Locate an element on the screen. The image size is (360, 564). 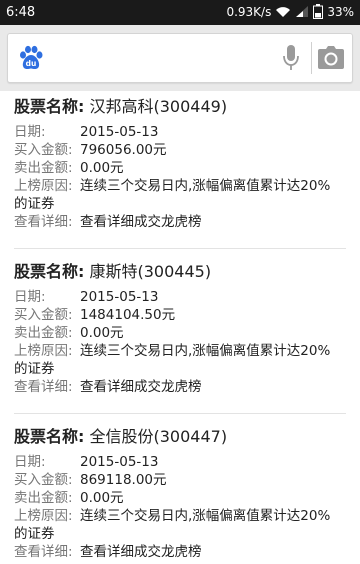
status-bar: 6:48 0.93K/s 33% is located at coordinates (180, 12).